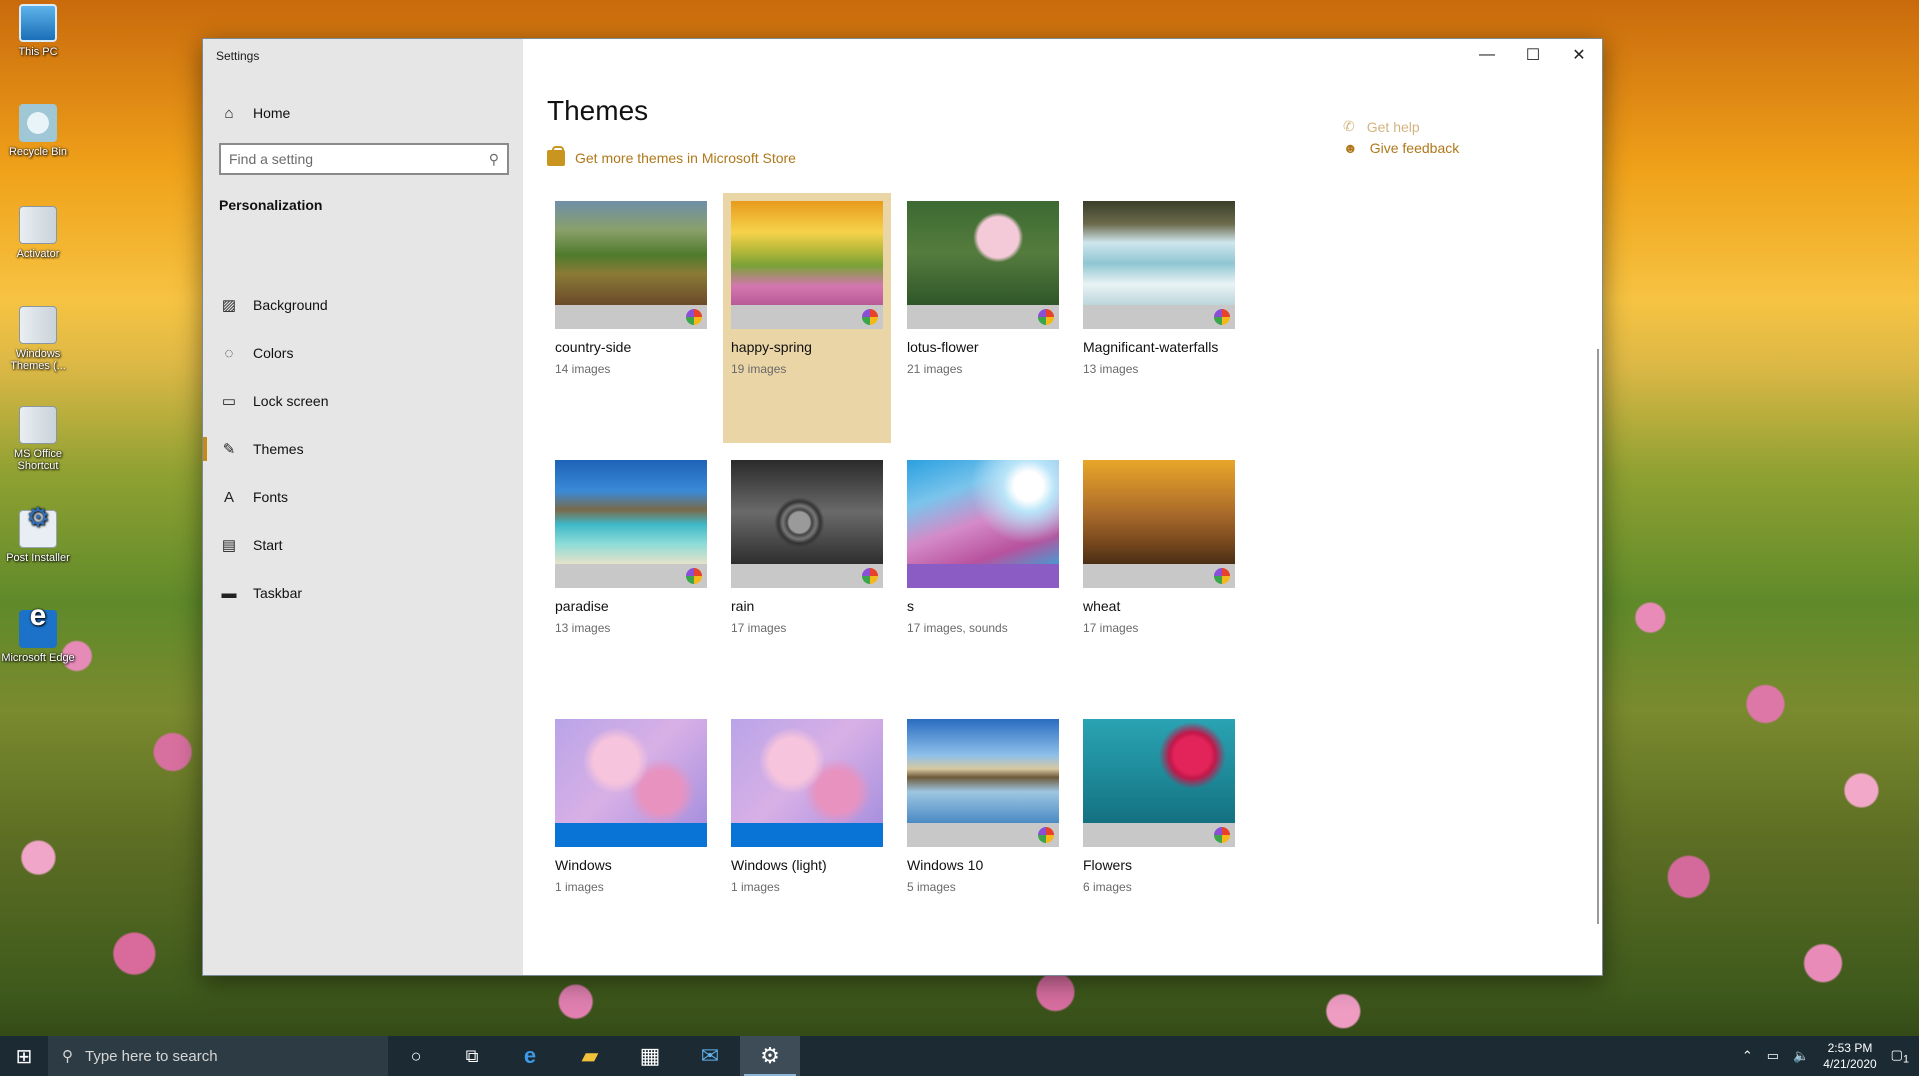 This screenshot has width=1919, height=1076. I want to click on task-view-button: ⧉, so click(472, 1056).